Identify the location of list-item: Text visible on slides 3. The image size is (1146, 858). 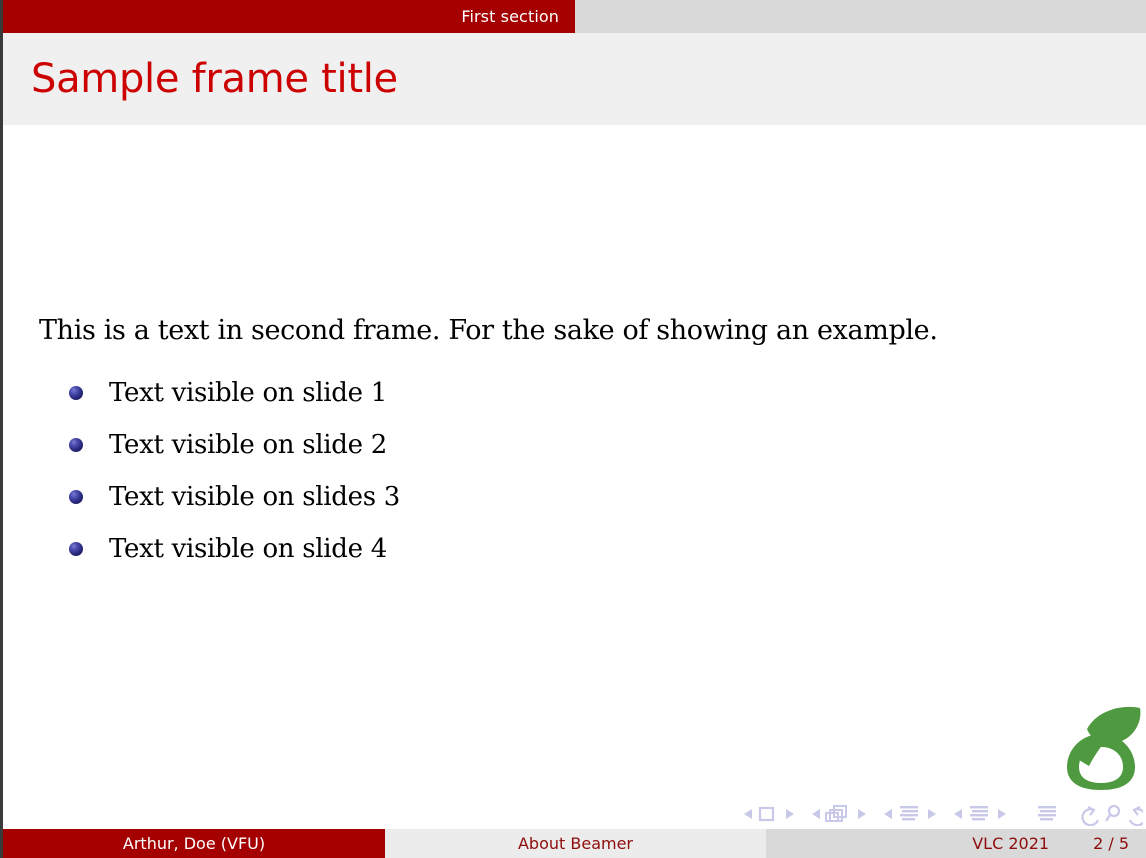
(234, 497).